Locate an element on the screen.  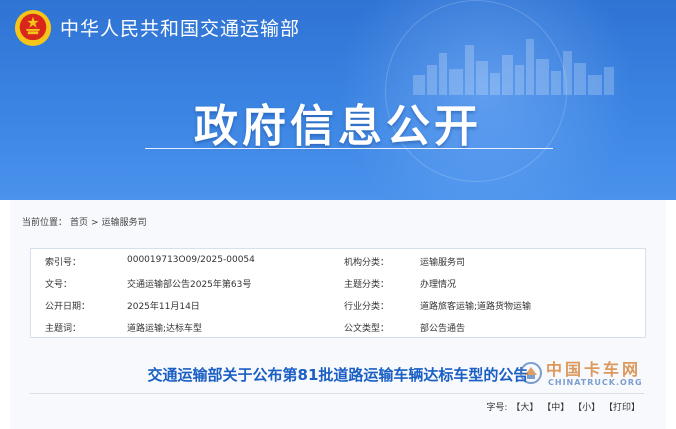
watermark-cn-text: 中国卡车网 is located at coordinates (594, 369).